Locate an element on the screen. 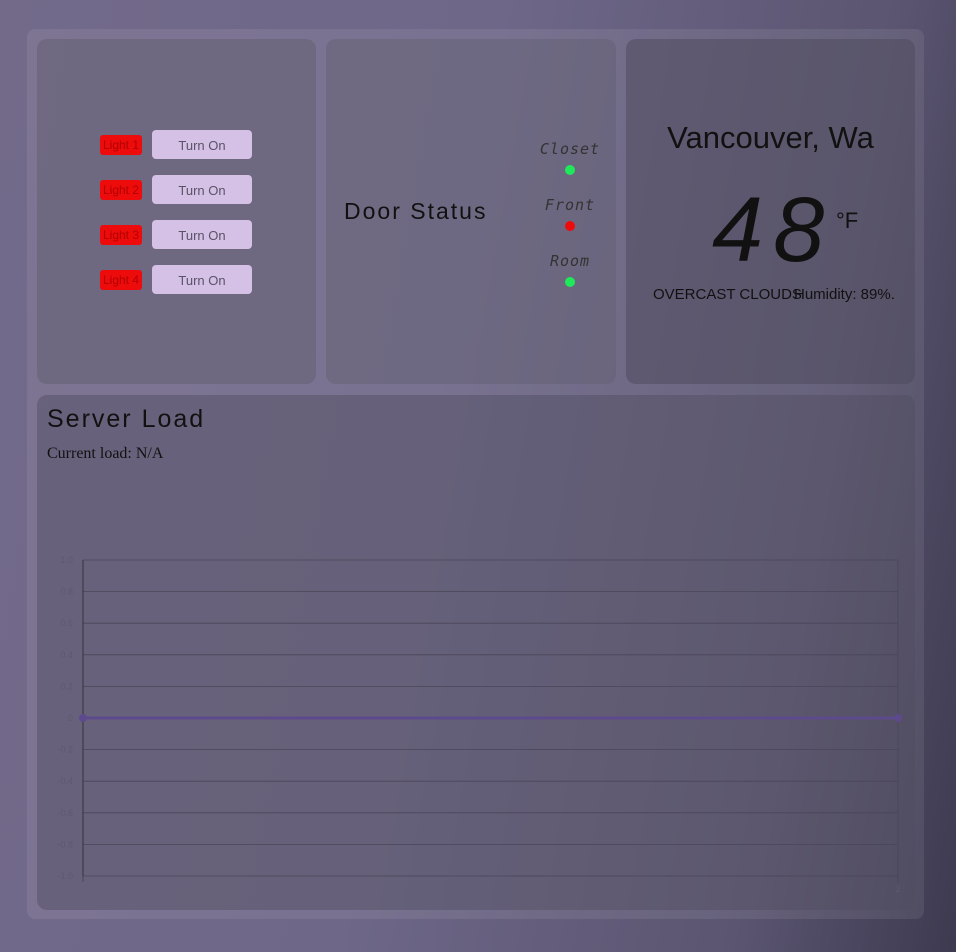 The width and height of the screenshot is (956, 952). y-tick-label: 0.4 is located at coordinates (66, 655).